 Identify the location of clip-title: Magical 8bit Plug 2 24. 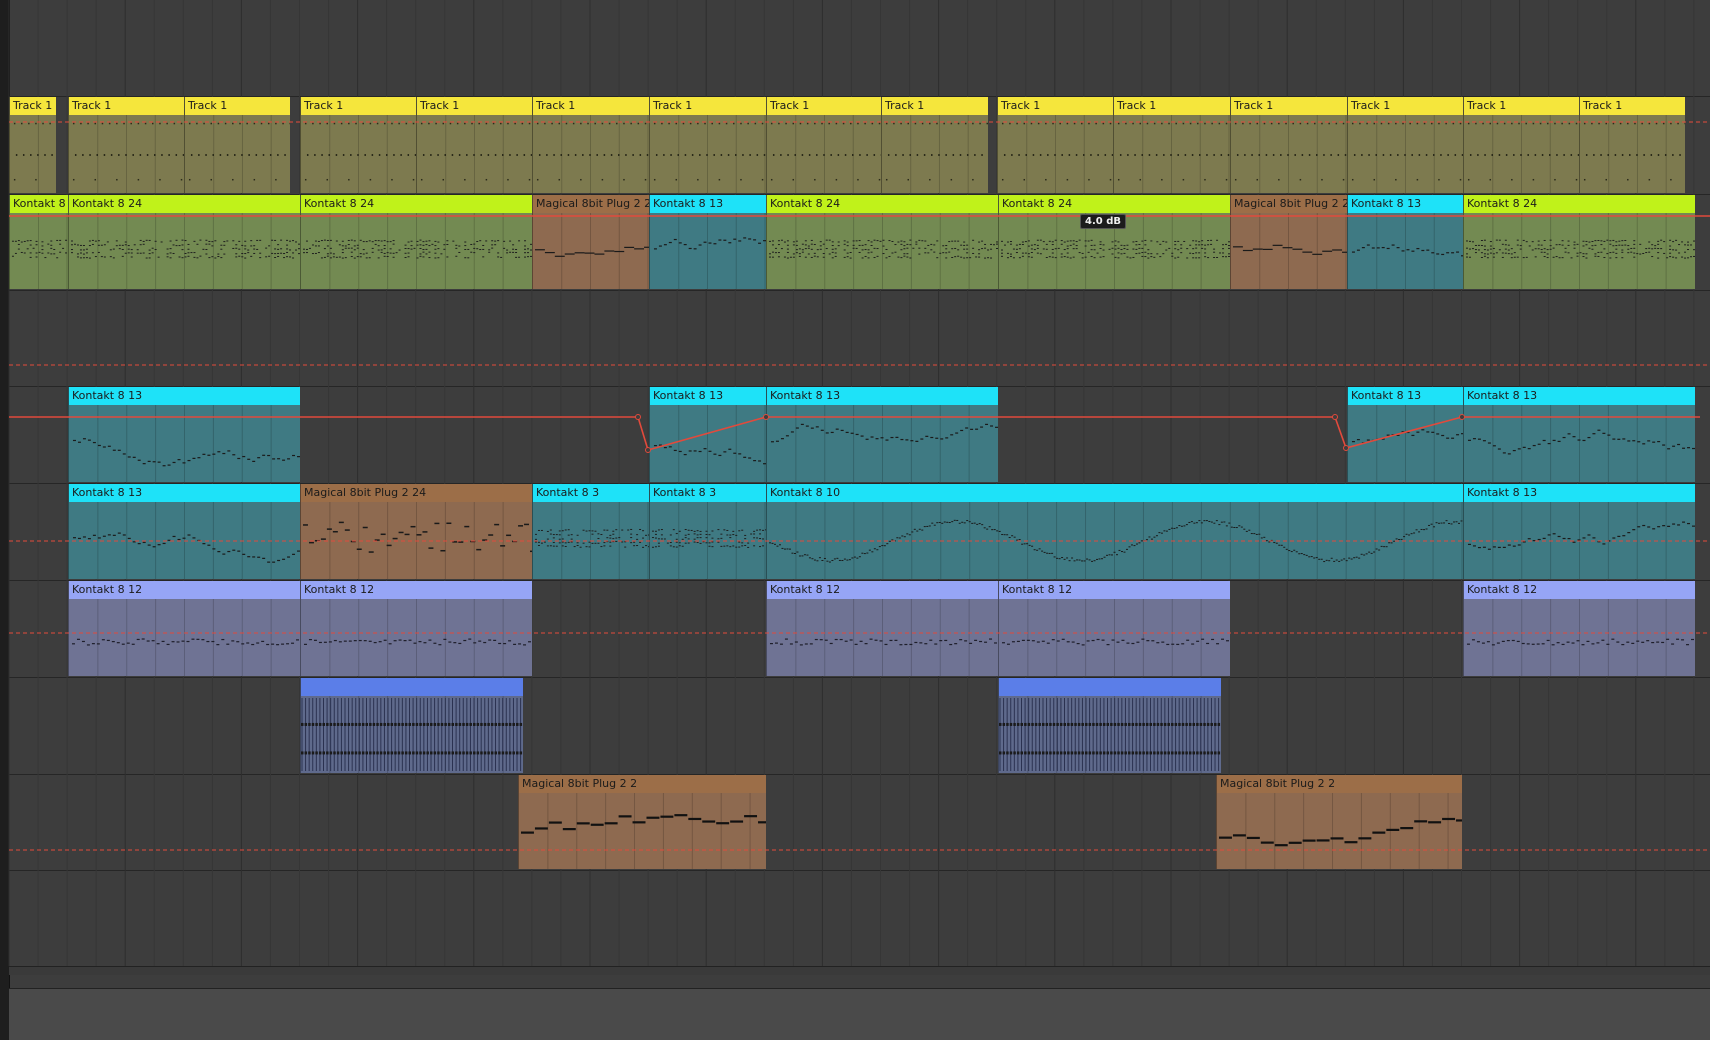
(416, 493).